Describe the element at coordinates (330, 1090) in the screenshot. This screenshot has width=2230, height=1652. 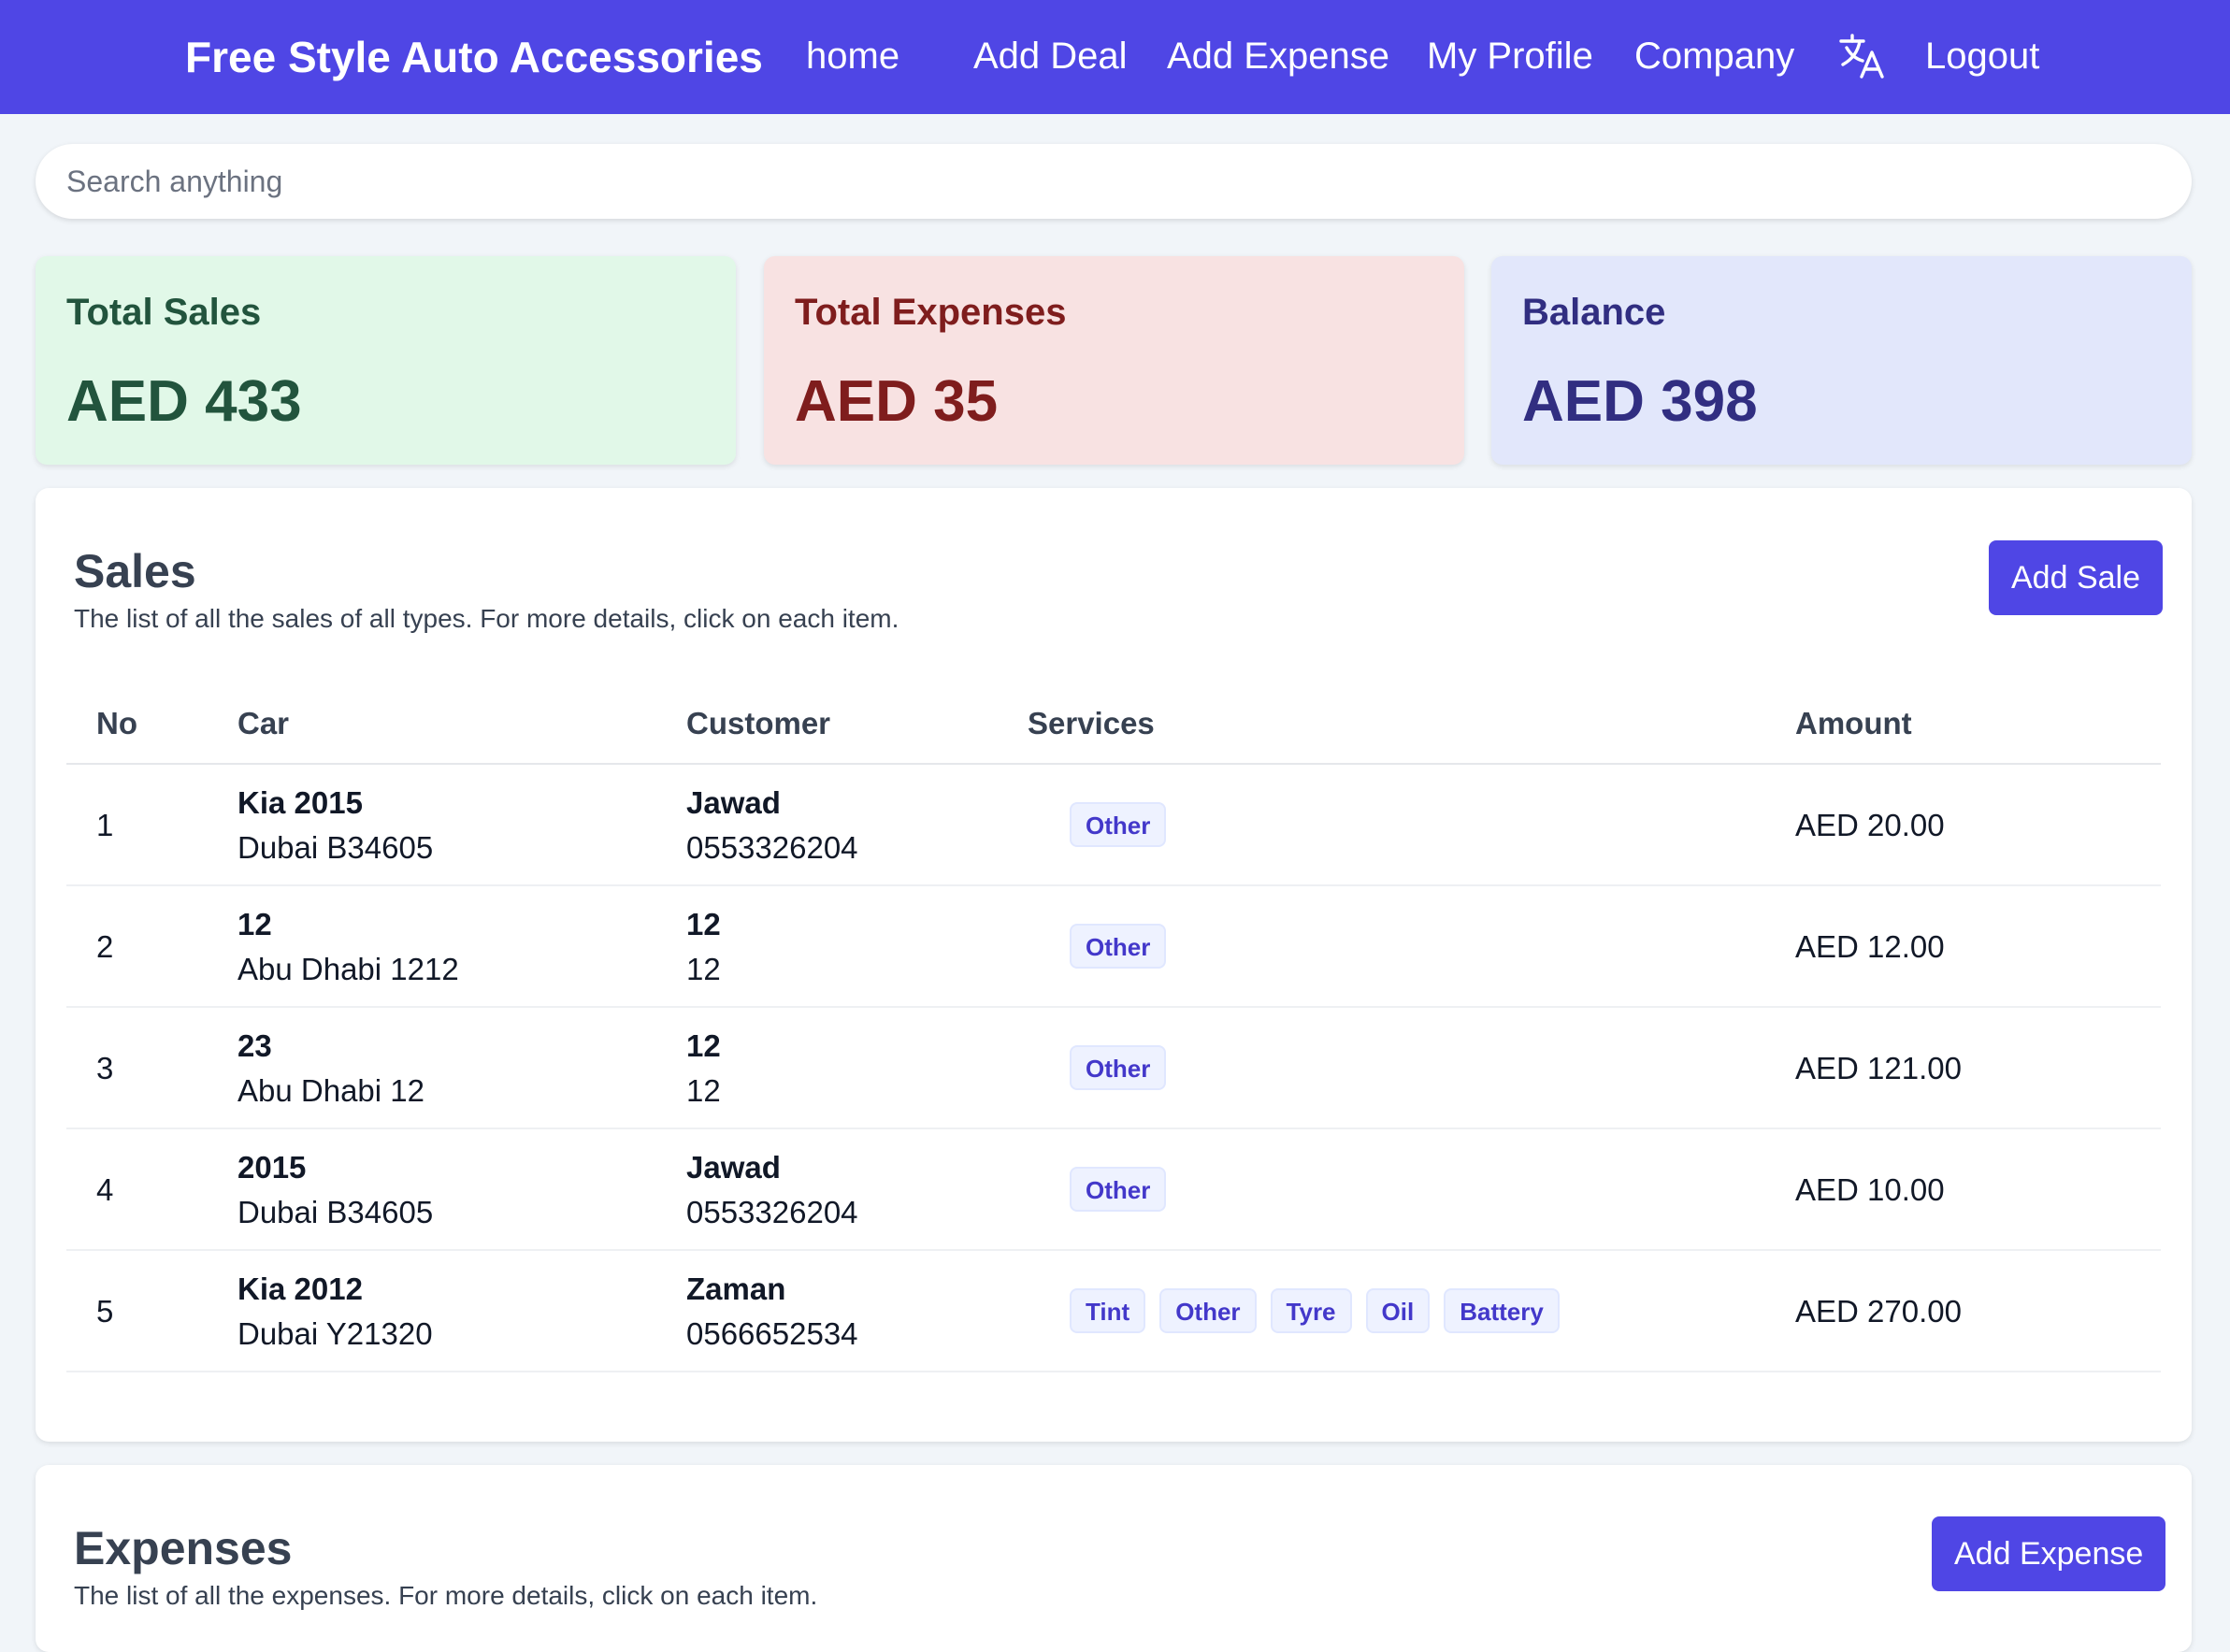
I see `car-plate: Abu Dhabi 12` at that location.